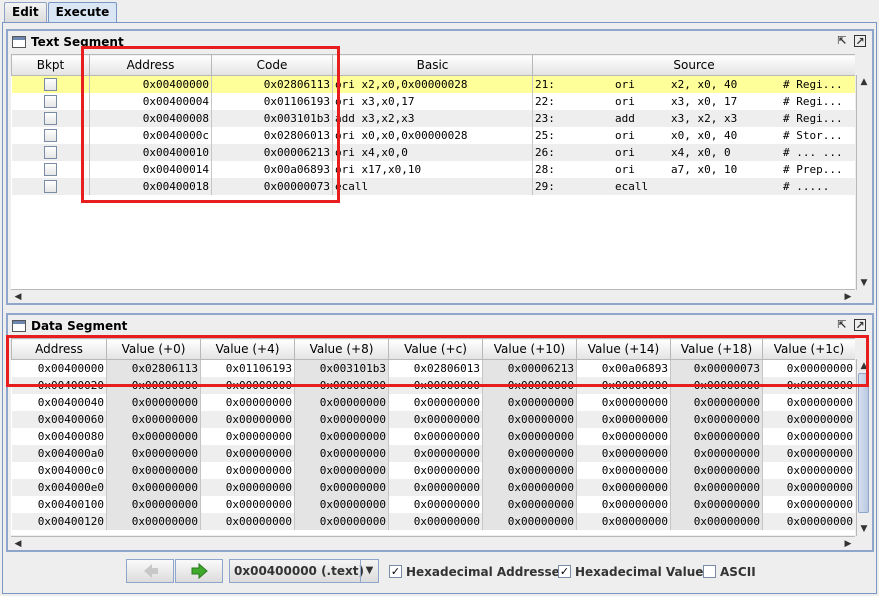 The width and height of the screenshot is (879, 596). I want to click on column-header-value: Value (+10), so click(529, 349).